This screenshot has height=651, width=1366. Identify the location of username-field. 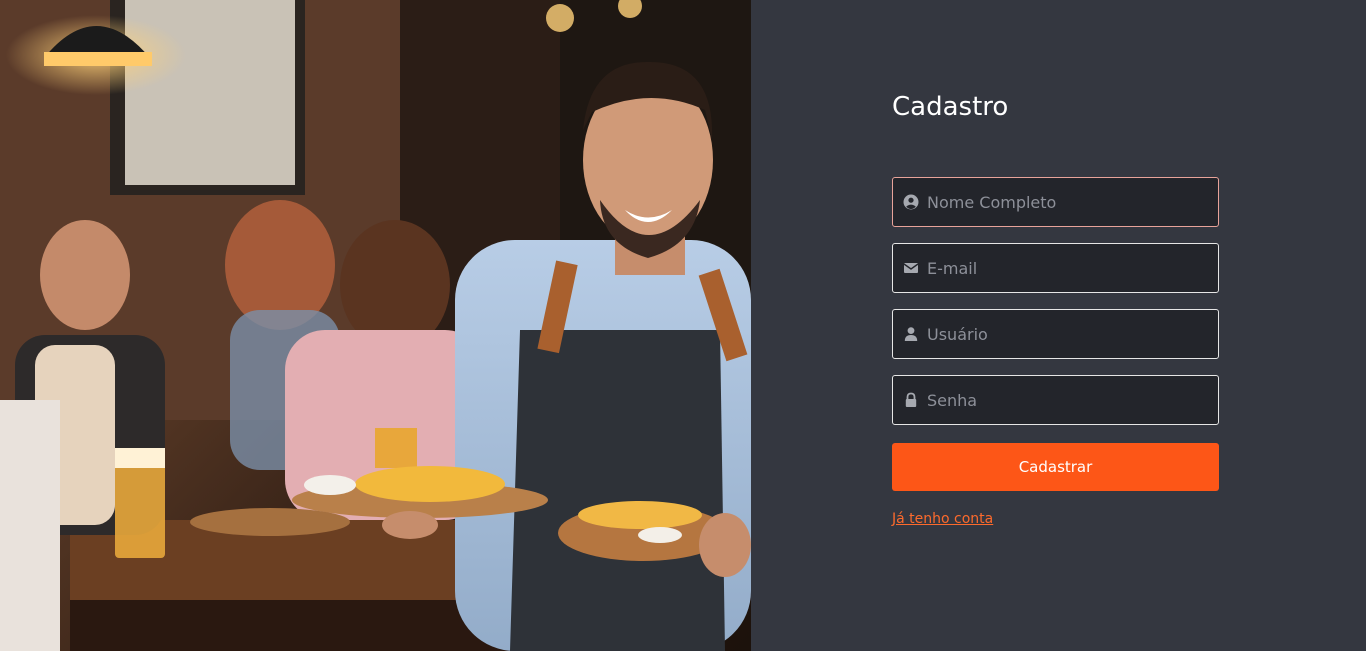
(1055, 334).